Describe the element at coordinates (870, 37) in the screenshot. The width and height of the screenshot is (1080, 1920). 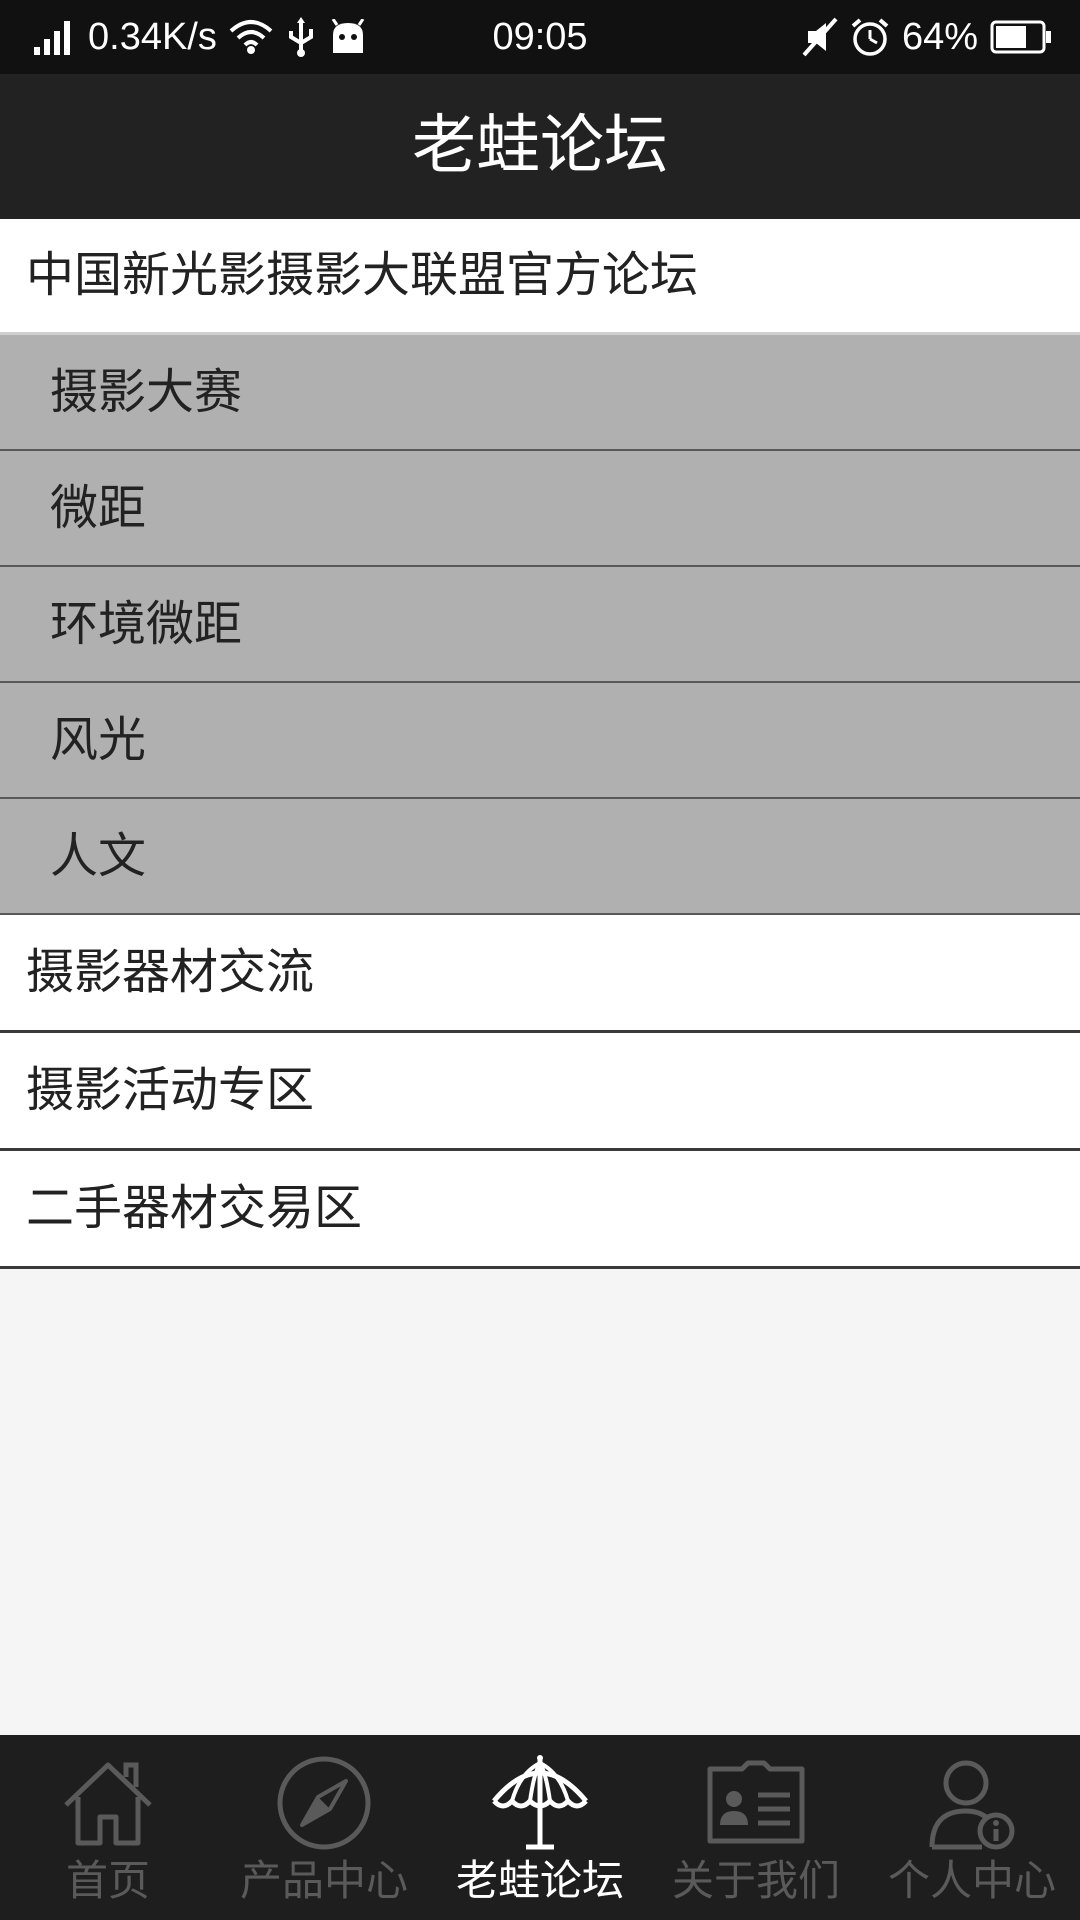
I see `alarm-icon` at that location.